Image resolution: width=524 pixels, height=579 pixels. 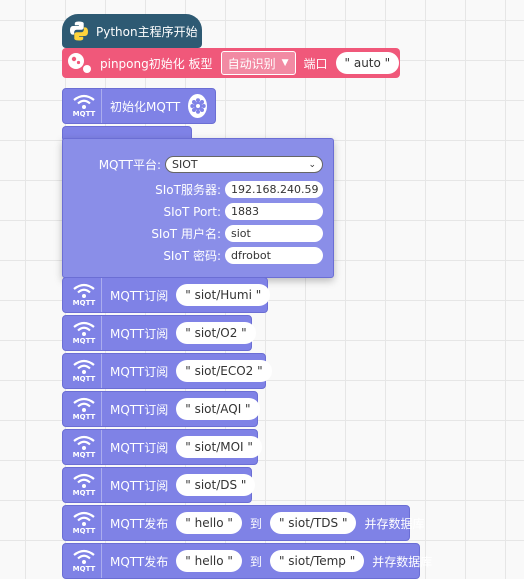 I want to click on password-input: dfrobot, so click(x=274, y=255).